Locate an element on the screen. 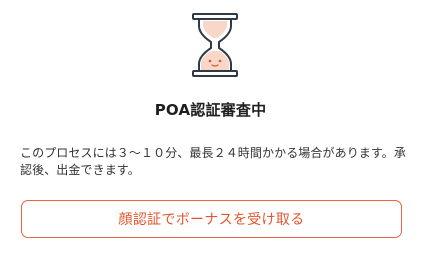 The height and width of the screenshot is (257, 421). page-title: POA認証審査中 is located at coordinates (210, 110).